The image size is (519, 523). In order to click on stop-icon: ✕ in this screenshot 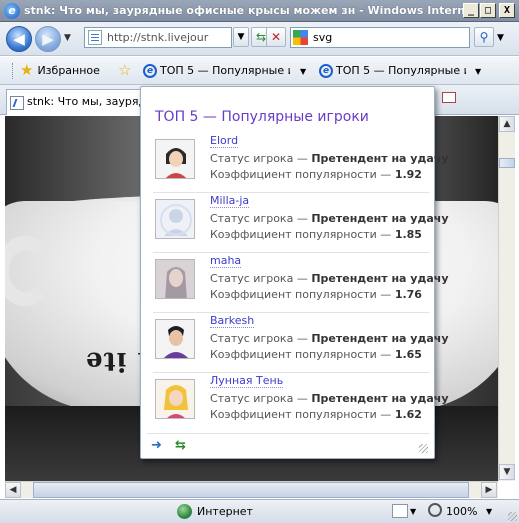, I will do `click(276, 37)`.